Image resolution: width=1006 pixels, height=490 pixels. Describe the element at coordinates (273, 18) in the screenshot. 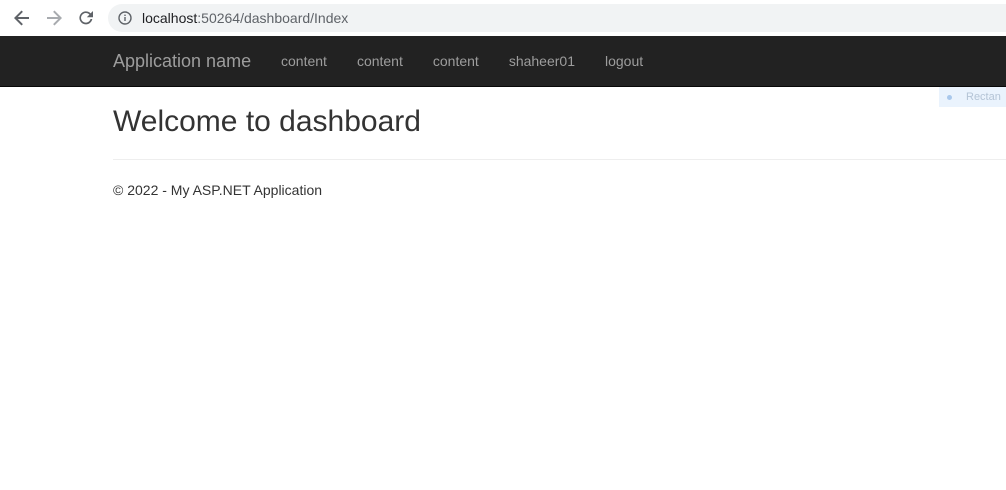

I see `url-path: :50264/dashboard/Index` at that location.